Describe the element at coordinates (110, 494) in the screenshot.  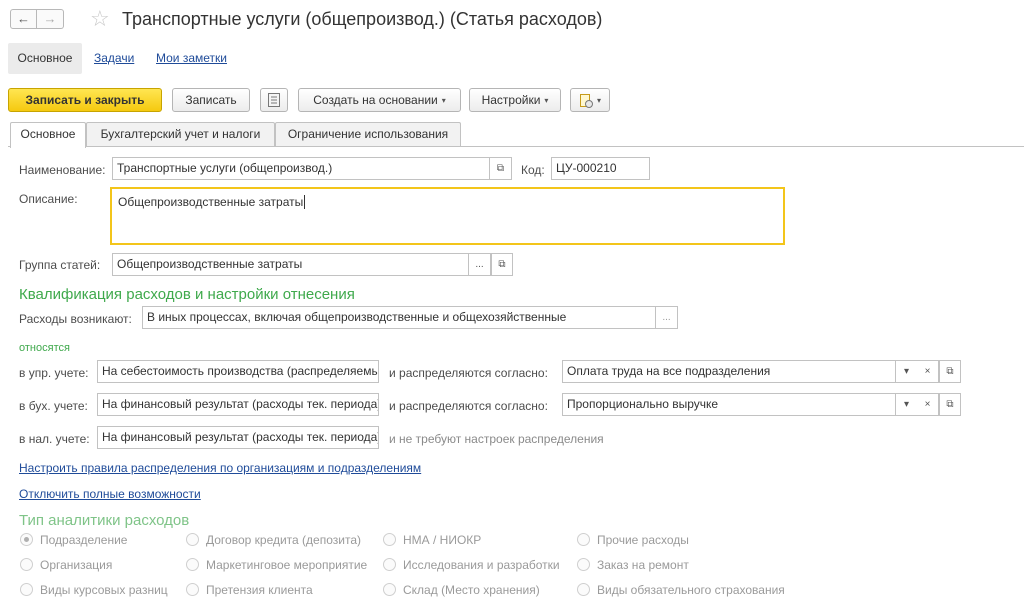
I see `disable-full-link: Отключить полные возможности` at that location.